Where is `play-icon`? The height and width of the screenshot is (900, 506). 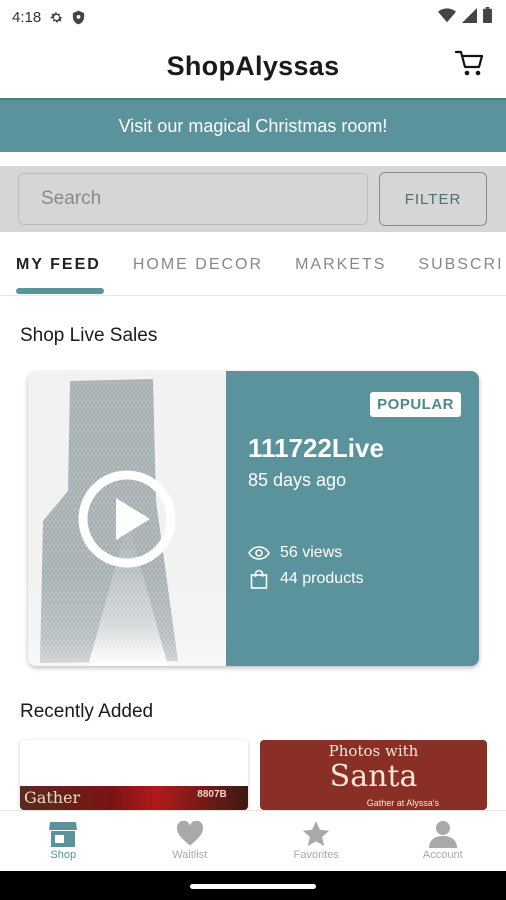
play-icon is located at coordinates (127, 519).